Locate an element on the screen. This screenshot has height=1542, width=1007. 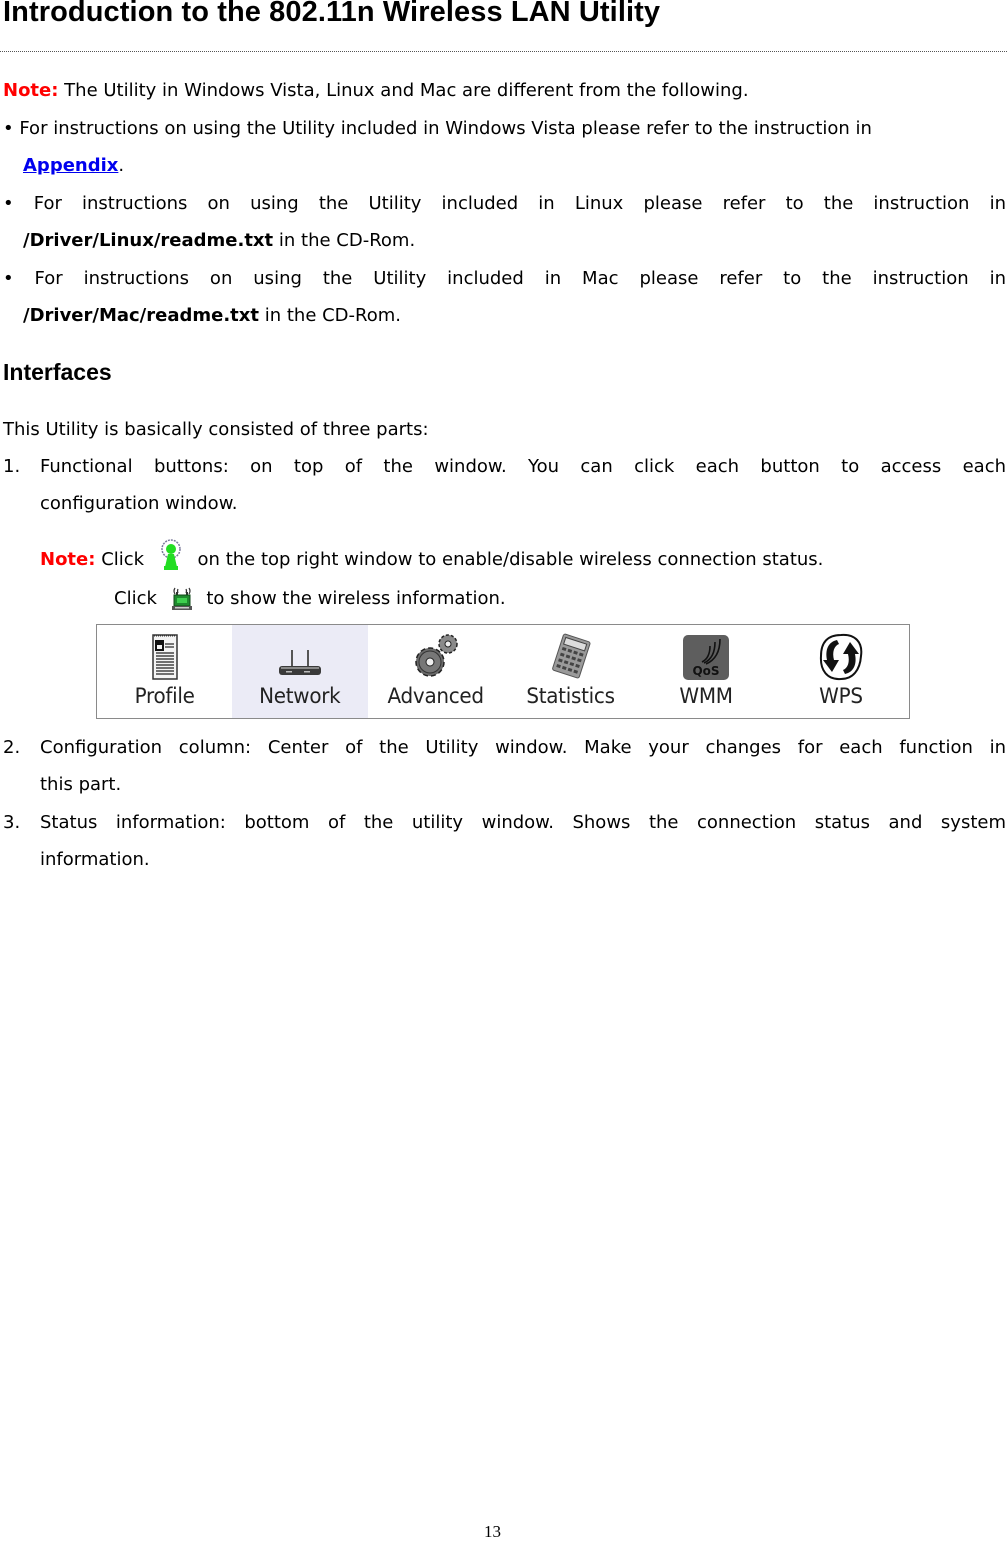
toolbar-button-wmm: QoS WMM is located at coordinates (705, 671).